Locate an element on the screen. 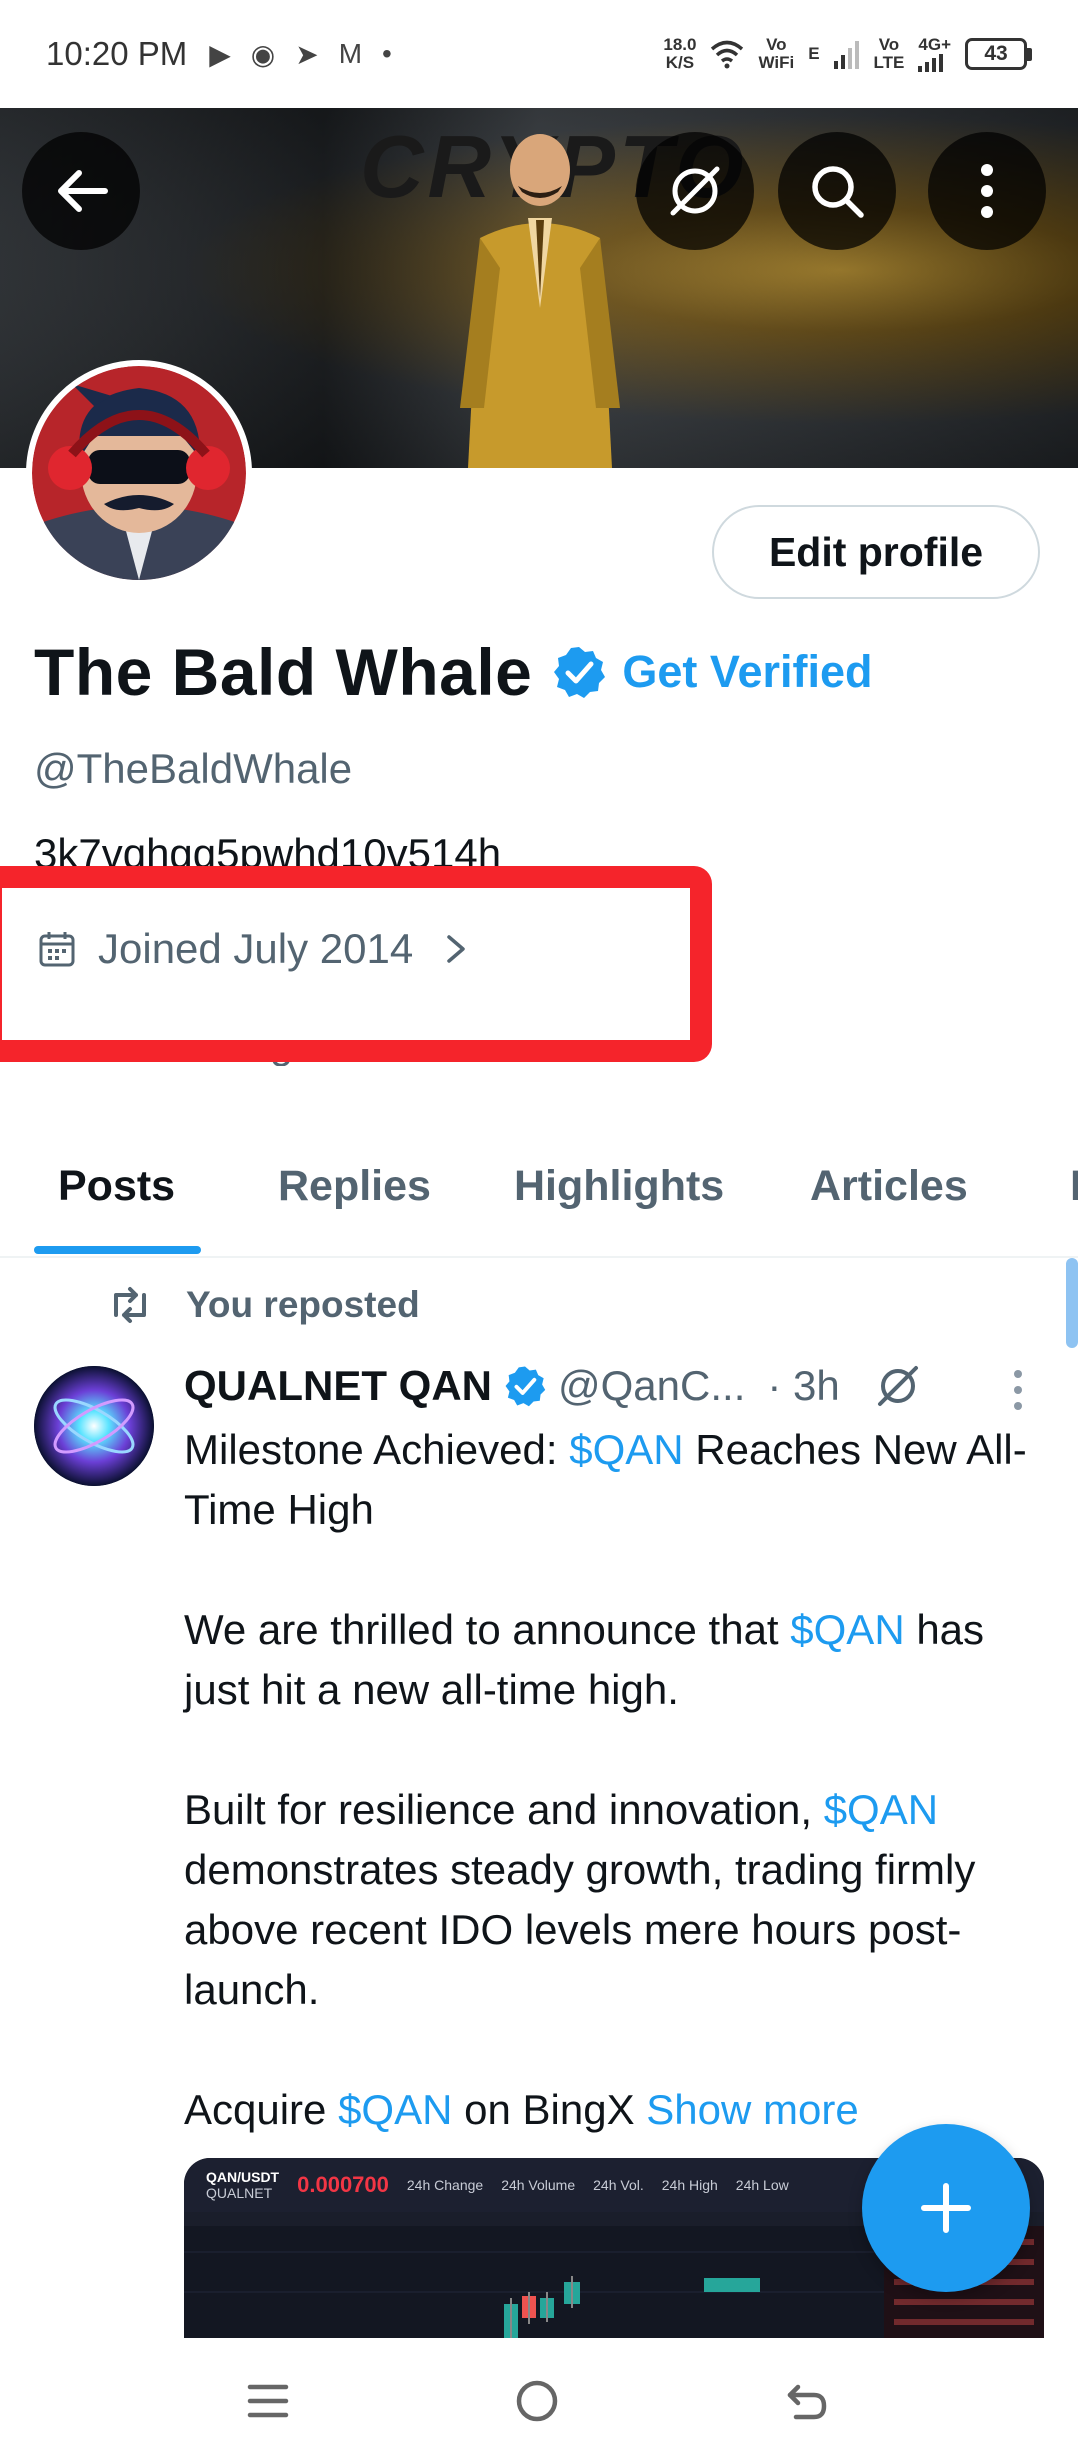  post-author-avatar is located at coordinates (94, 1426).